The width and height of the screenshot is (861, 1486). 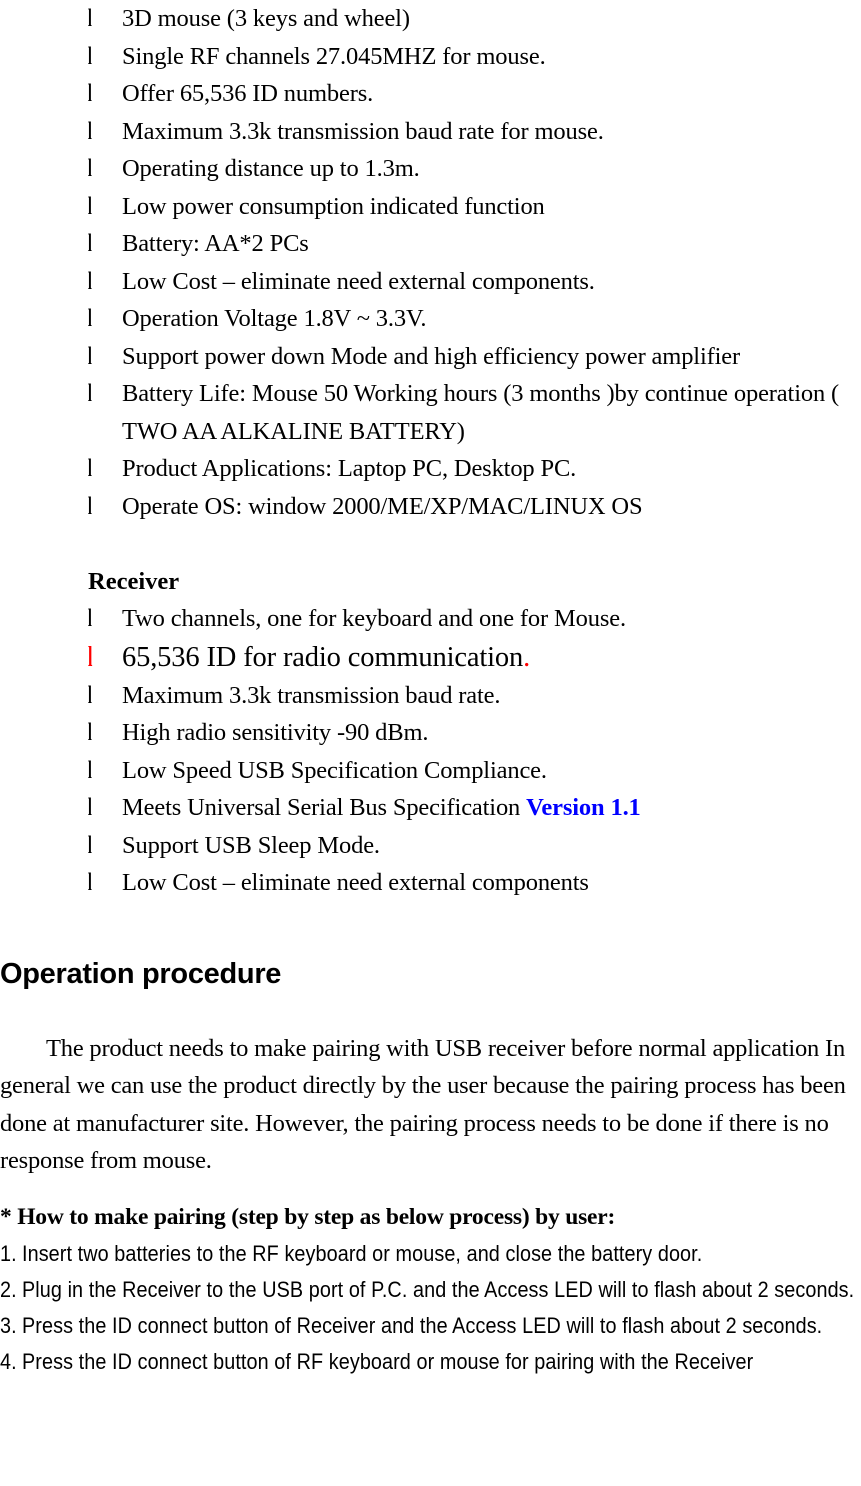 What do you see at coordinates (333, 206) in the screenshot?
I see `list-item-text: Low power consumption indicated function` at bounding box center [333, 206].